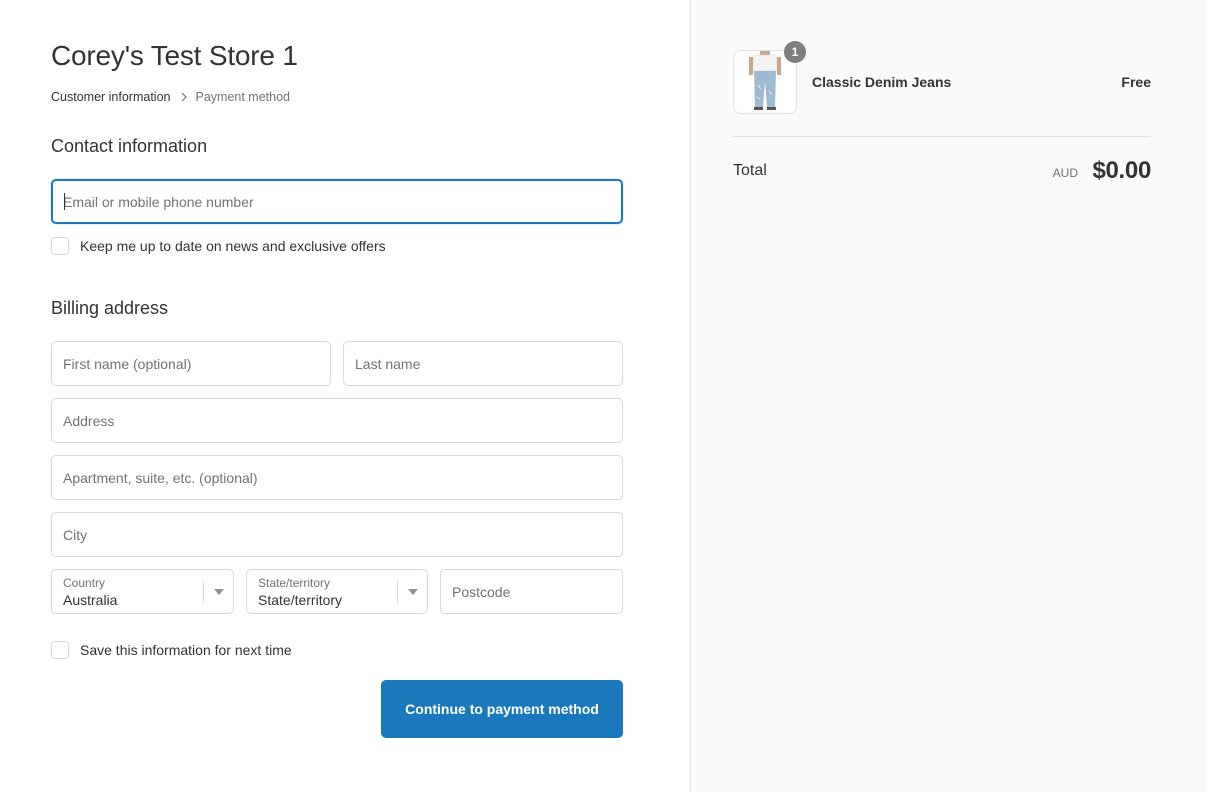 The width and height of the screenshot is (1207, 792). I want to click on country-select: Country Australia, so click(142, 591).